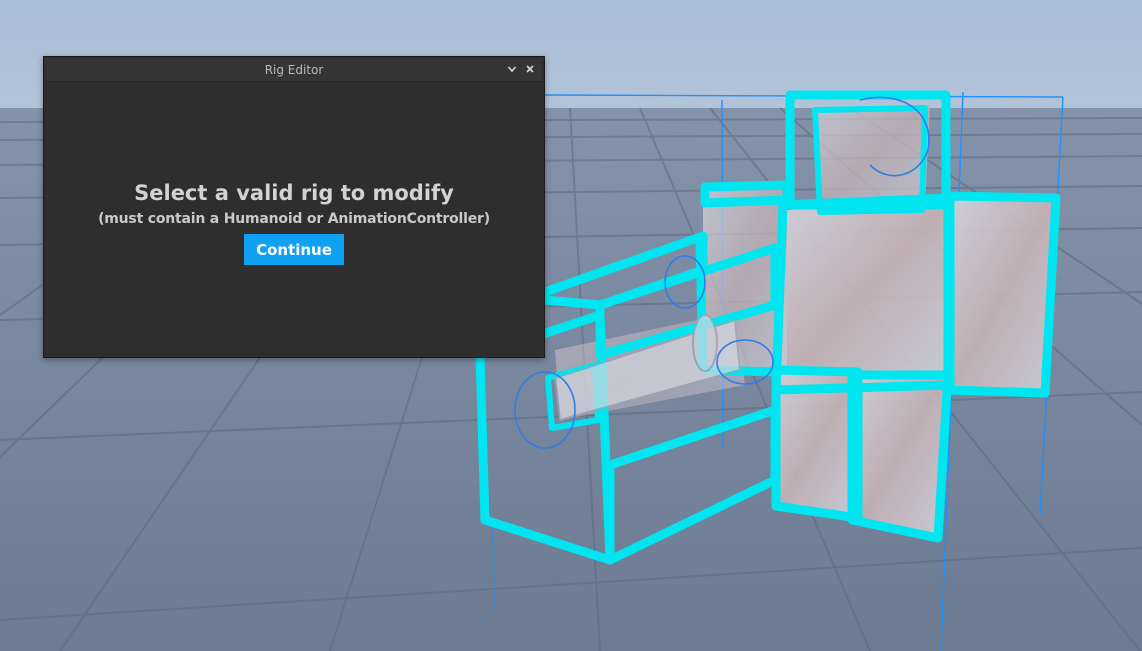 The image size is (1142, 651). Describe the element at coordinates (530, 70) in the screenshot. I see `close-icon` at that location.